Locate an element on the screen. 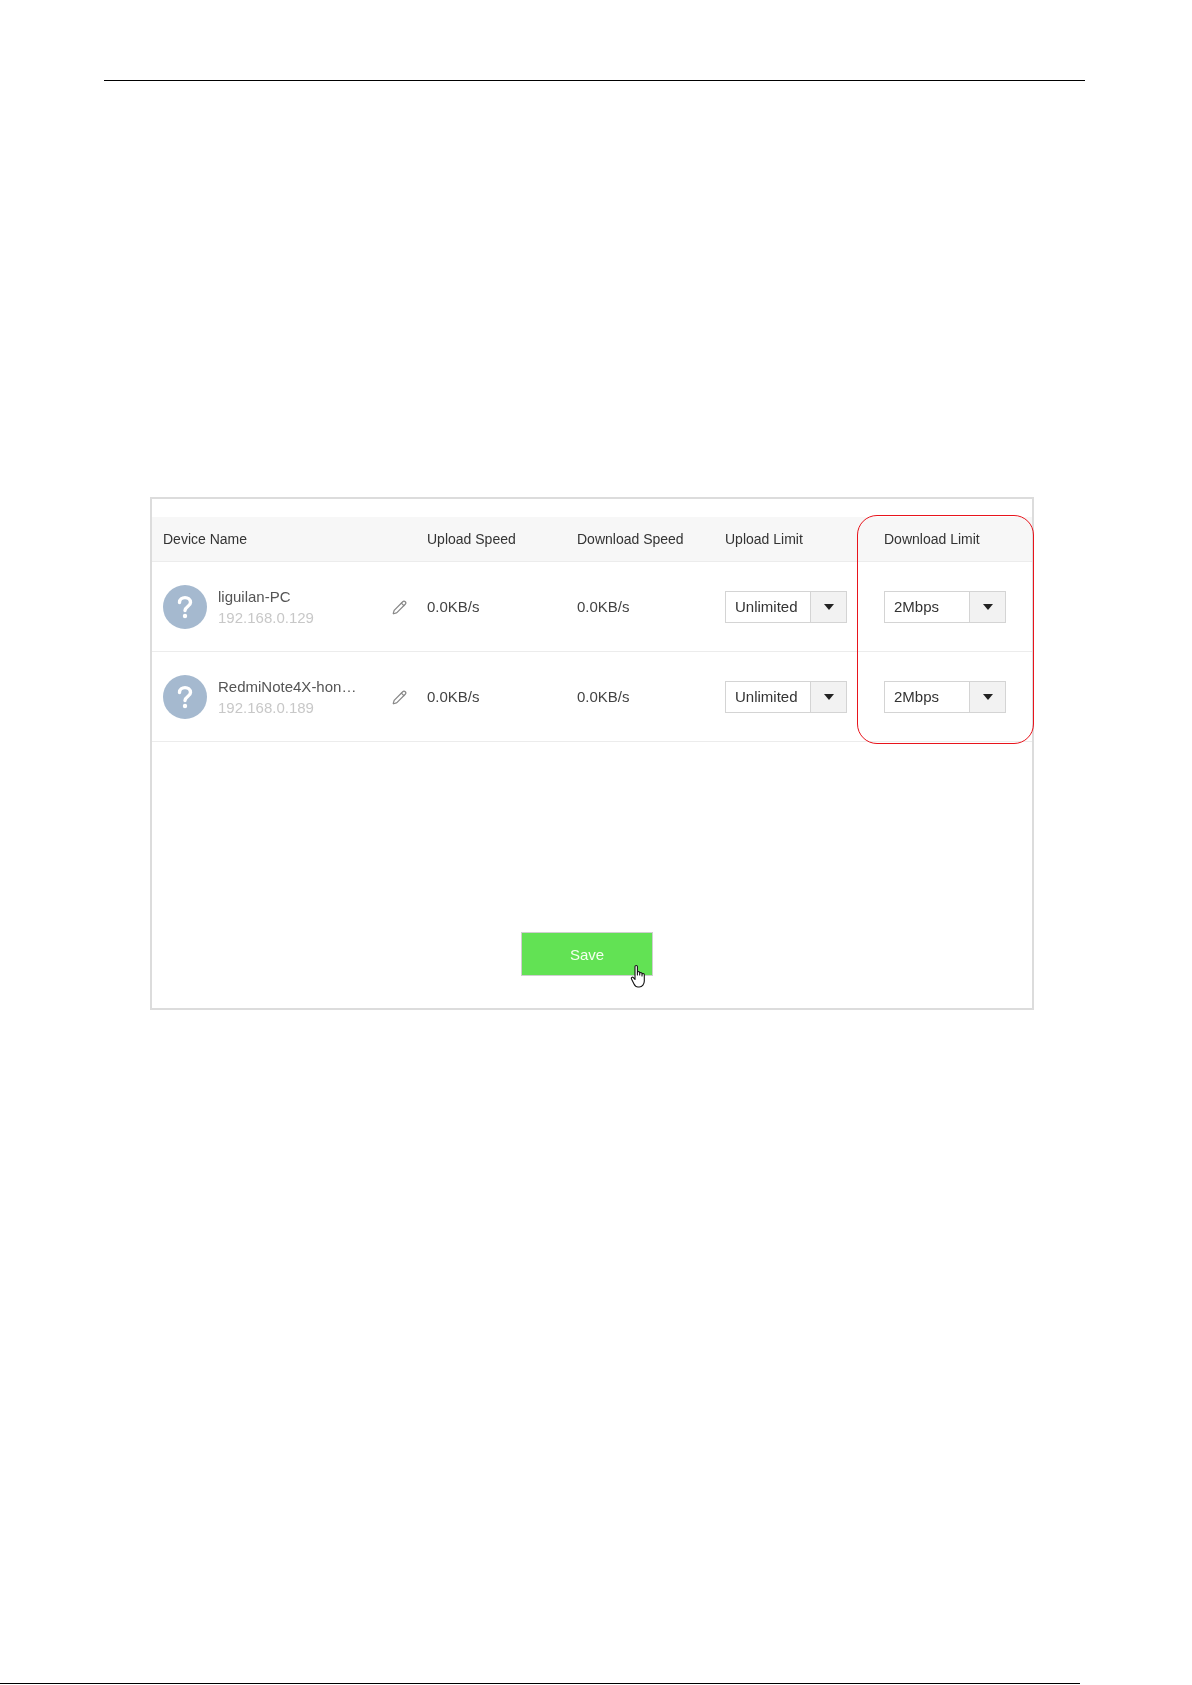 This screenshot has height=1685, width=1192. column-header: Download Limit is located at coordinates (932, 539).